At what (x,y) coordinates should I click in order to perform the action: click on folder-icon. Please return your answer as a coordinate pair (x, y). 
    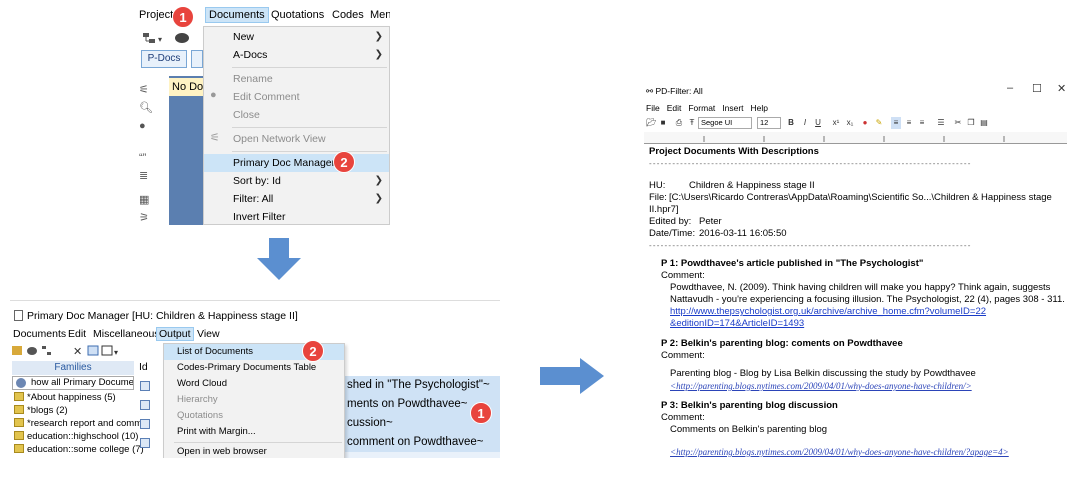
    Looking at the image, I should click on (17, 350).